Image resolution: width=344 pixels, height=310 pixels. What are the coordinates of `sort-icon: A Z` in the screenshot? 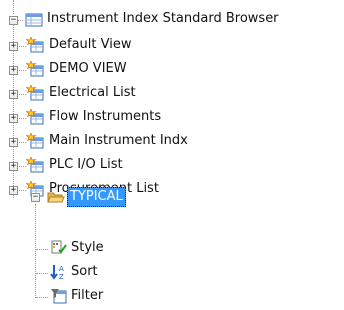 It's located at (59, 272).